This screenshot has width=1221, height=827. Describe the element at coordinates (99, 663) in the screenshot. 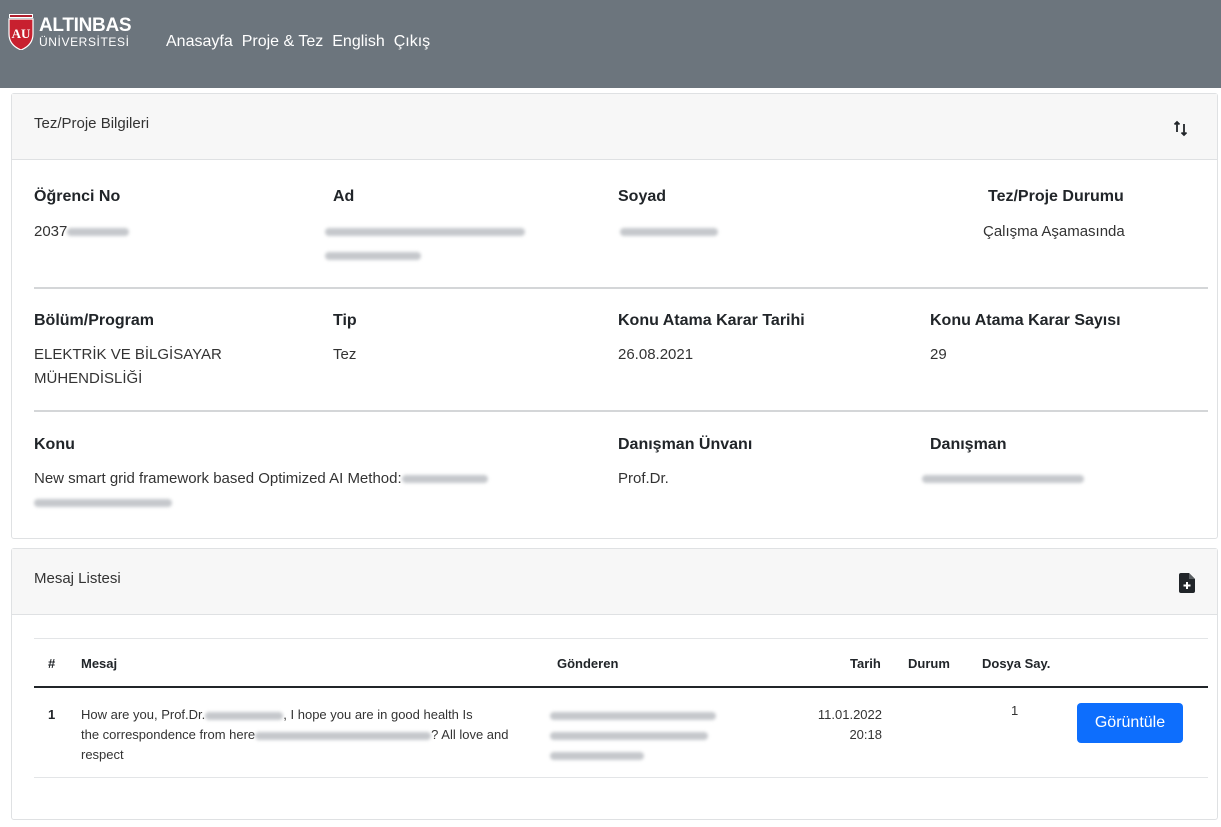

I see `col-message-header: Mesaj` at that location.